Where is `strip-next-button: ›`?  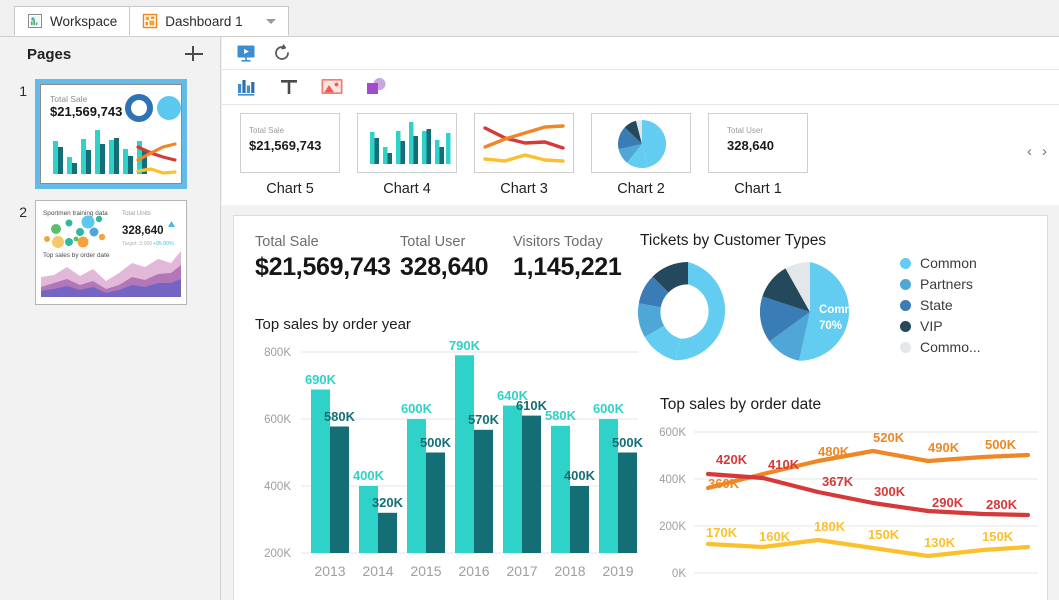 strip-next-button: › is located at coordinates (1044, 151).